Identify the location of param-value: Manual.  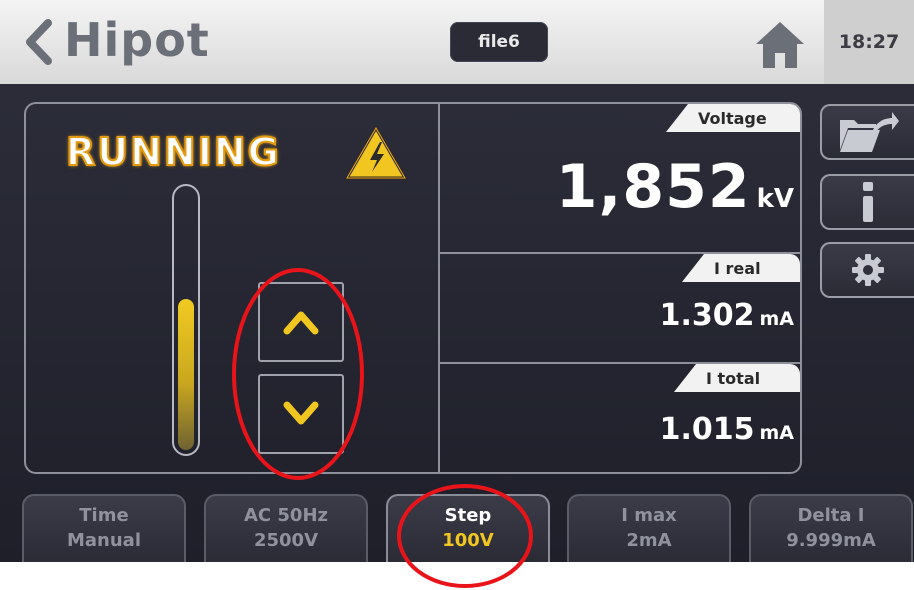
(103, 540).